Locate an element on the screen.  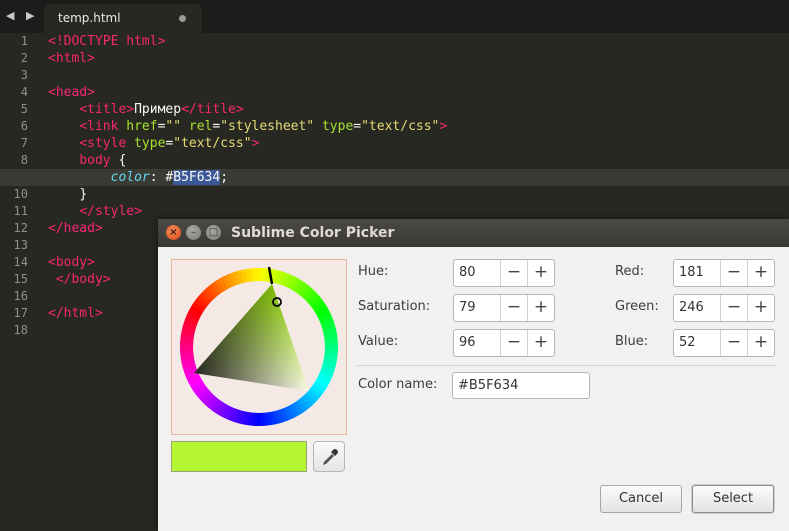
green-label: Green: is located at coordinates (637, 306).